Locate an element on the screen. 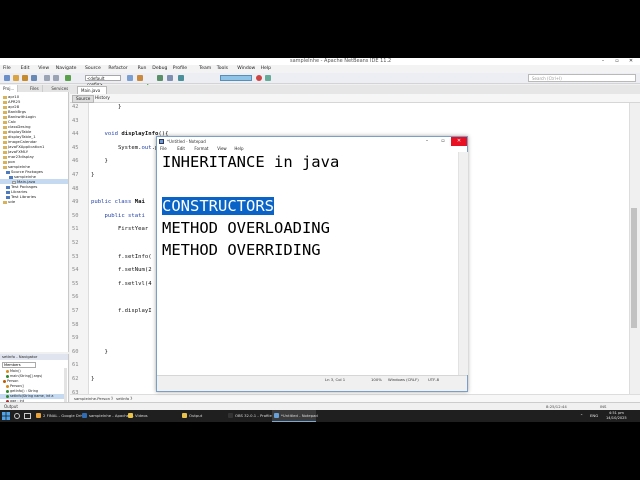 The height and width of the screenshot is (480, 640). code-line: f.setNum(2 is located at coordinates (121, 270).